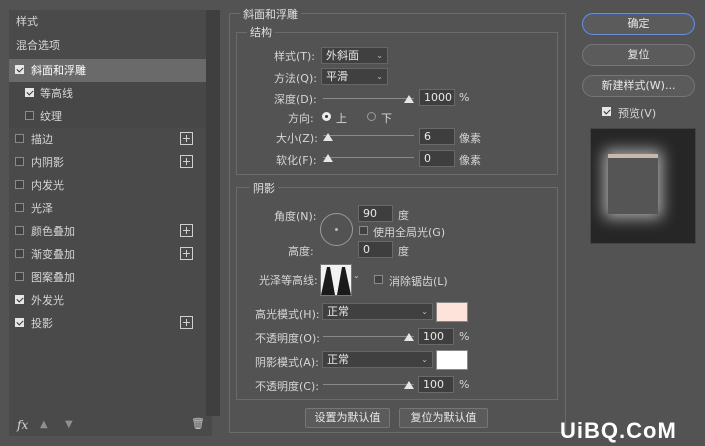  What do you see at coordinates (336, 229) in the screenshot?
I see `angle-dial` at bounding box center [336, 229].